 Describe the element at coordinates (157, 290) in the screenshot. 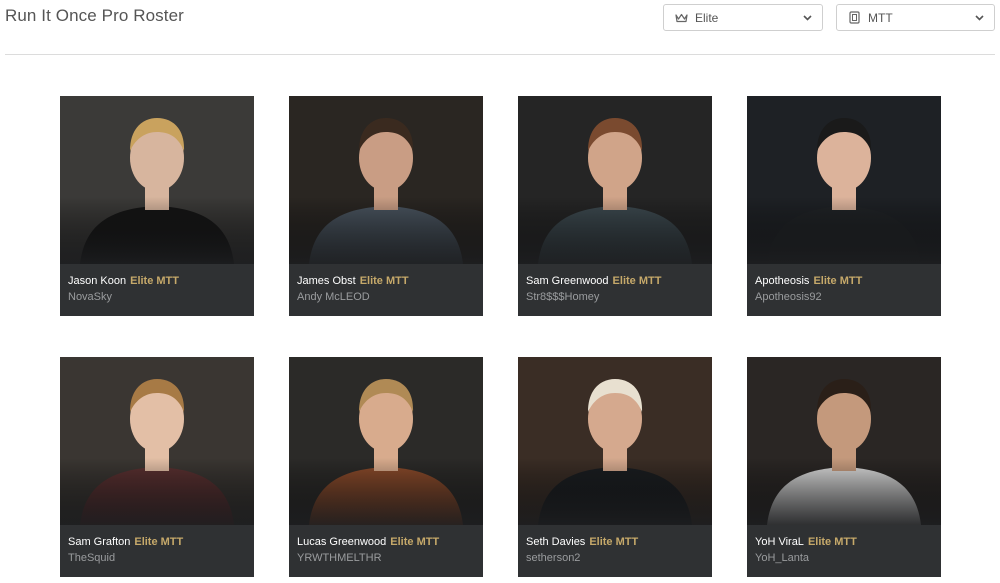

I see `player-info: Jason Koon Elite MTT NovaSky` at that location.